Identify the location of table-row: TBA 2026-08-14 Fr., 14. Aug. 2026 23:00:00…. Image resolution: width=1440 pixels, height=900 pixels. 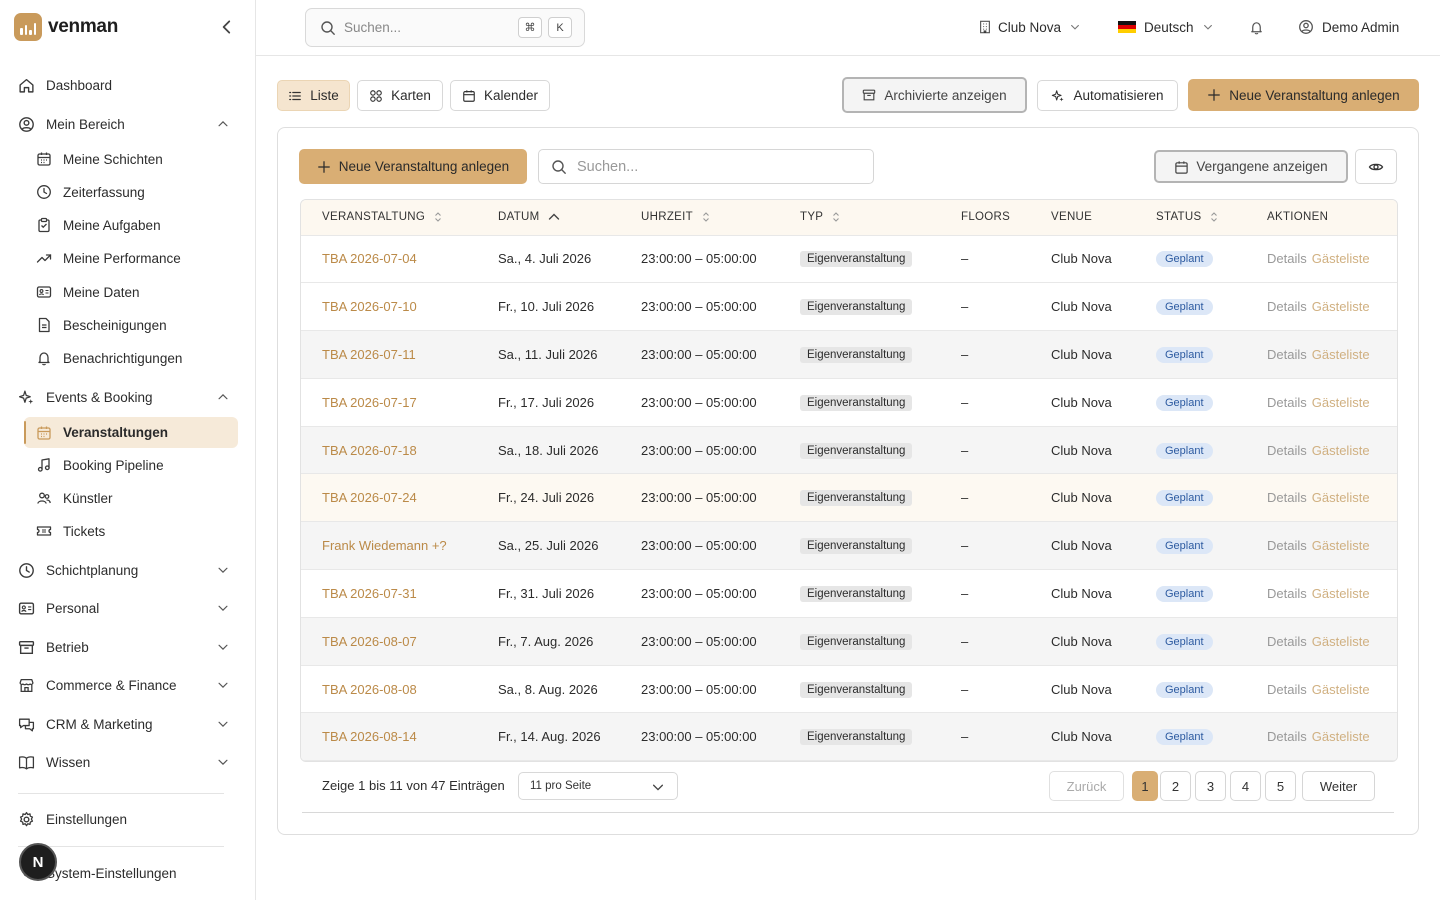
(849, 737).